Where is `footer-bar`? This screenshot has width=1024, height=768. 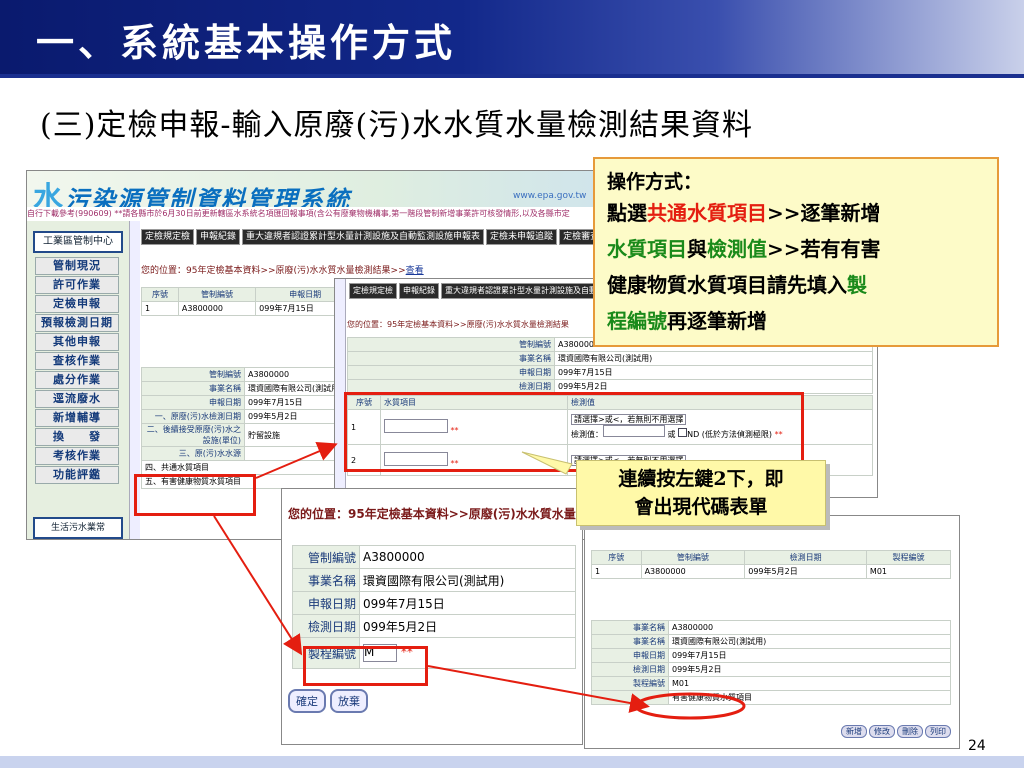
footer-bar is located at coordinates (512, 762).